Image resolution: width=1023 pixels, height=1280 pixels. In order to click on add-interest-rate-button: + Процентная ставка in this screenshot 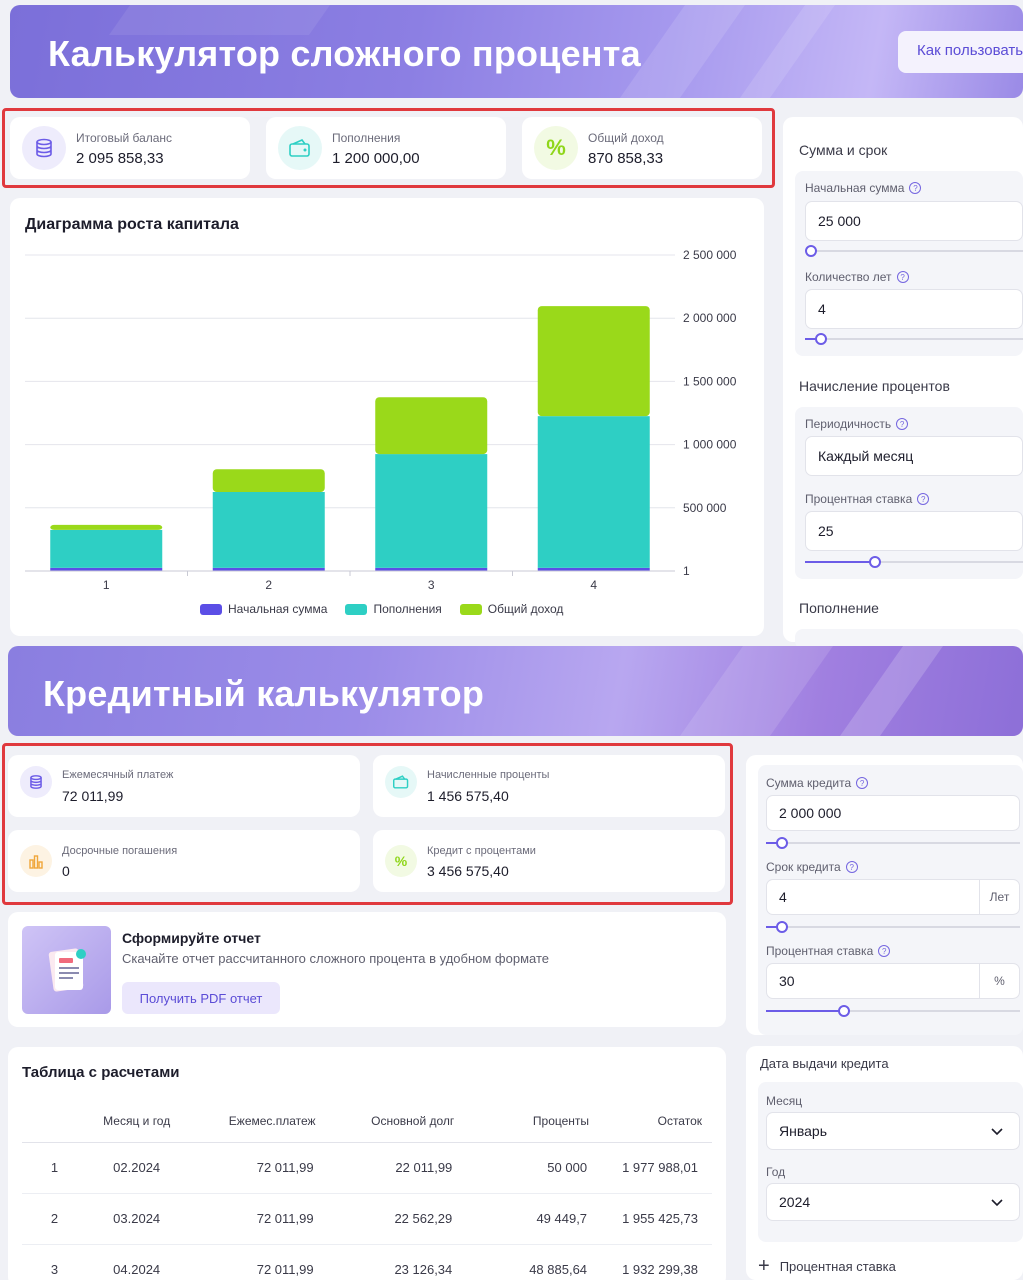, I will do `click(827, 1266)`.